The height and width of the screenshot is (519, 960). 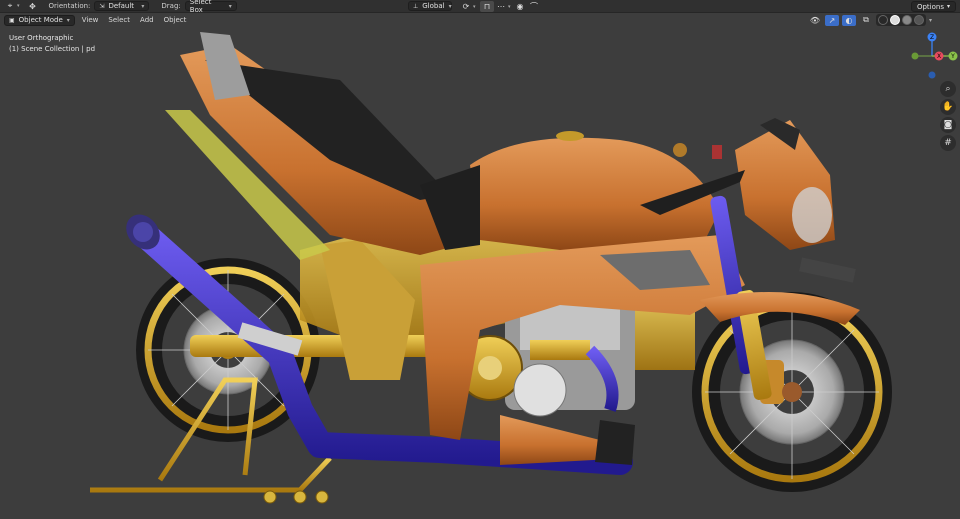 I want to click on stand-wheels, so click(x=296, y=497).